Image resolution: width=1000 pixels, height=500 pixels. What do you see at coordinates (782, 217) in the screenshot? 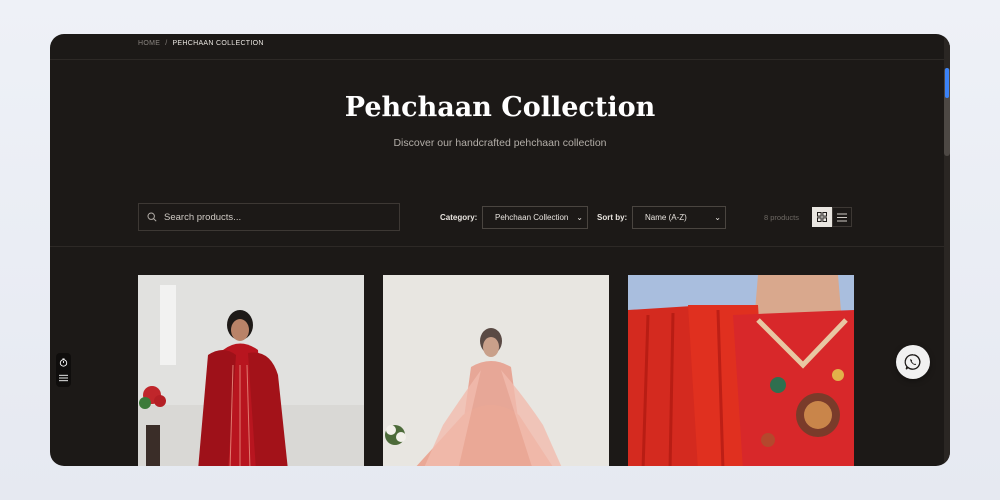
I see `product-count: 8 products` at bounding box center [782, 217].